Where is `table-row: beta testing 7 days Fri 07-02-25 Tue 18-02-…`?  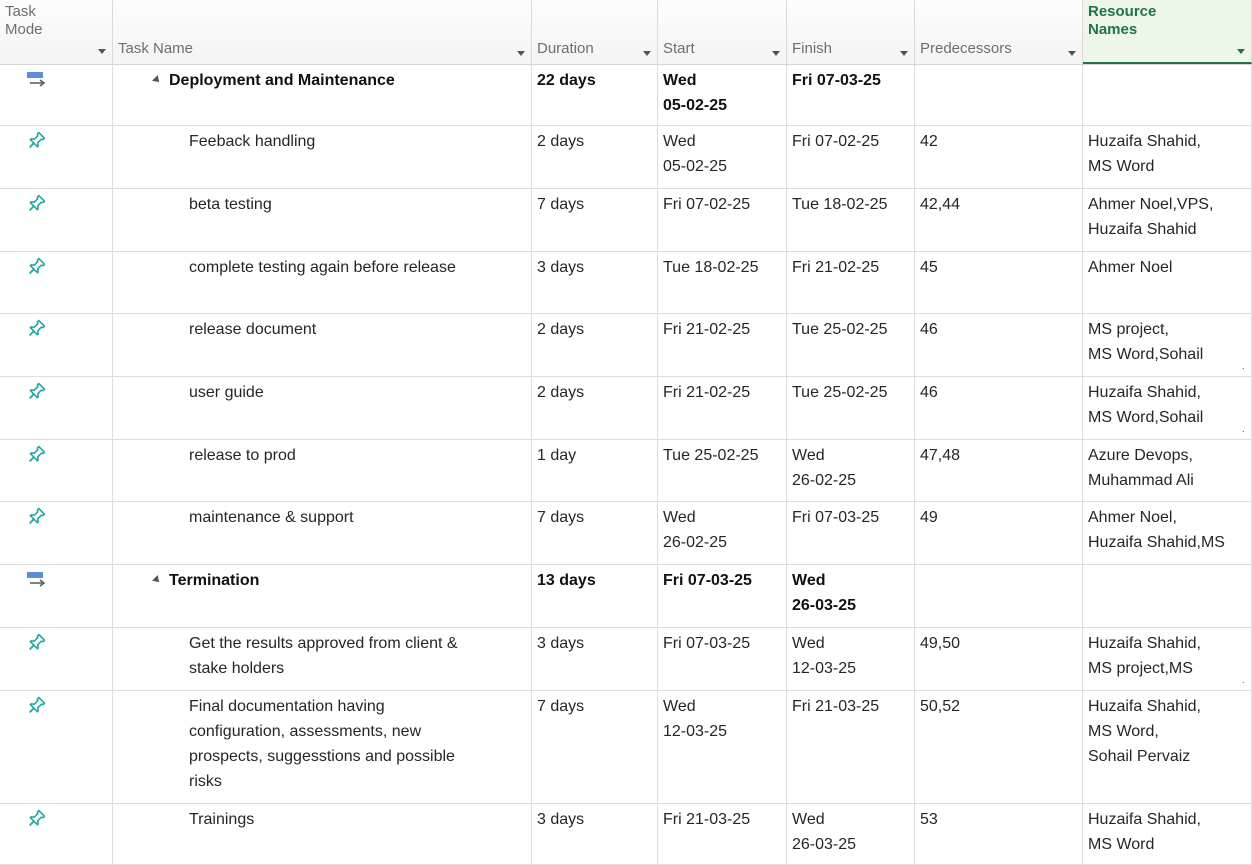 table-row: beta testing 7 days Fri 07-02-25 Tue 18-02-… is located at coordinates (626, 220).